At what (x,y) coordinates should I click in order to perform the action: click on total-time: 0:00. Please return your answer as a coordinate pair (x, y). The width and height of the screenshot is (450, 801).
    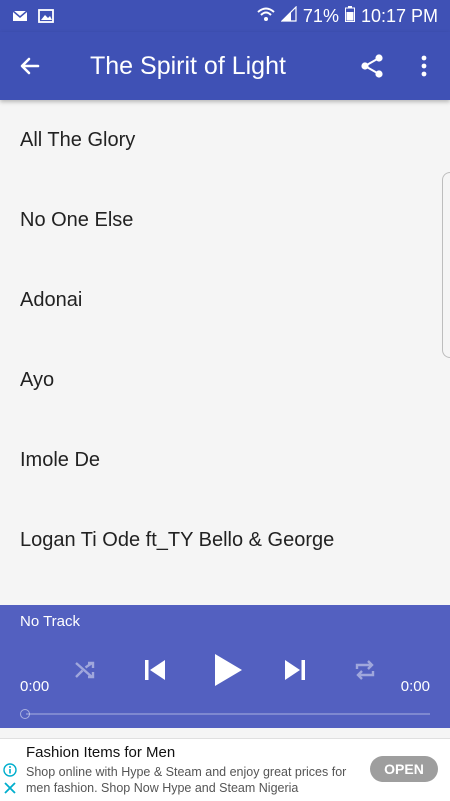
    Looking at the image, I should click on (415, 686).